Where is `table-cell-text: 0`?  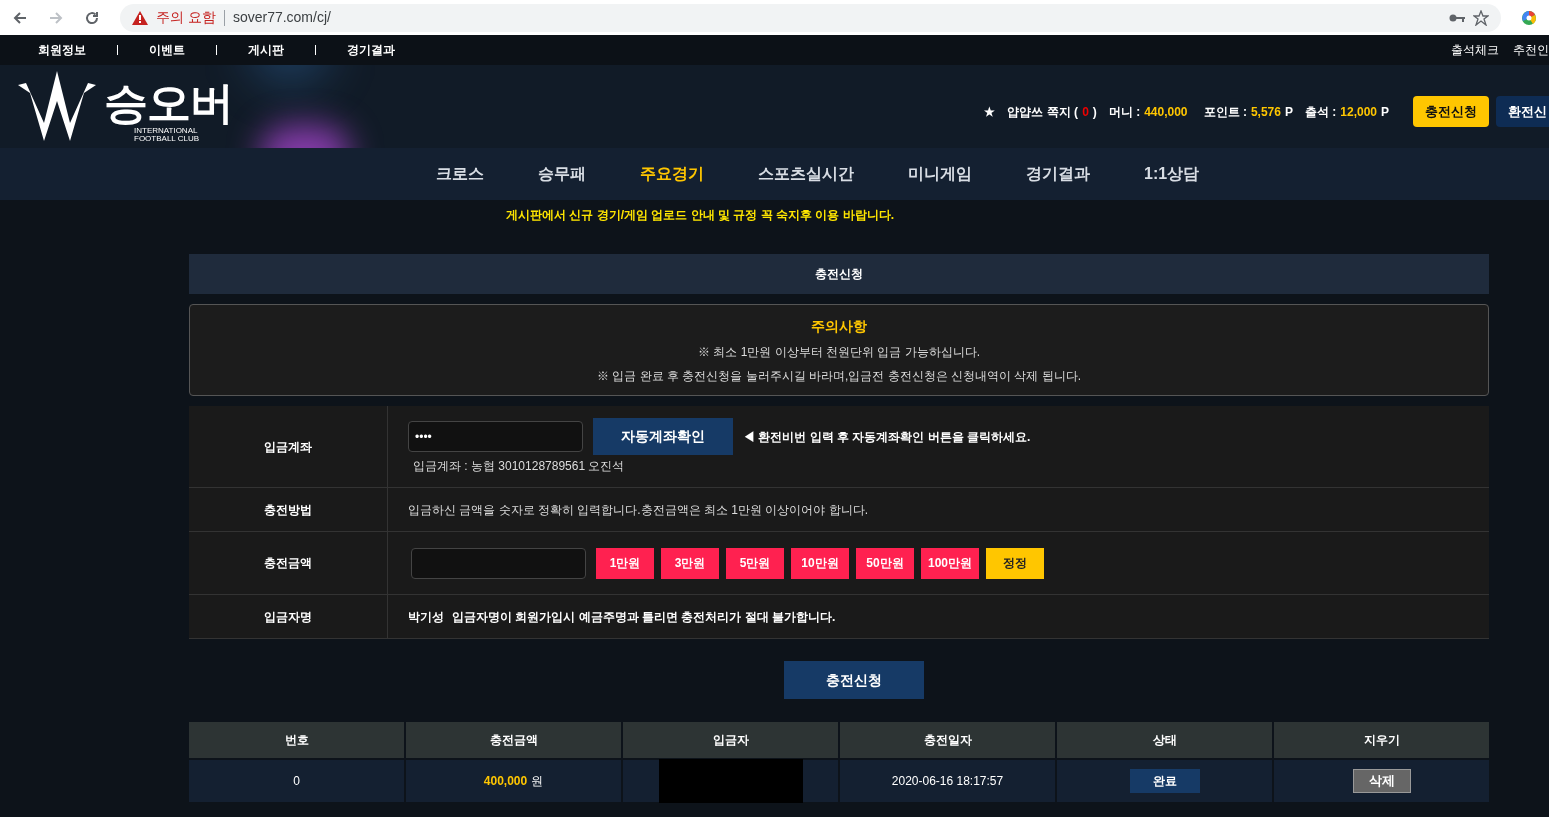 table-cell-text: 0 is located at coordinates (296, 781).